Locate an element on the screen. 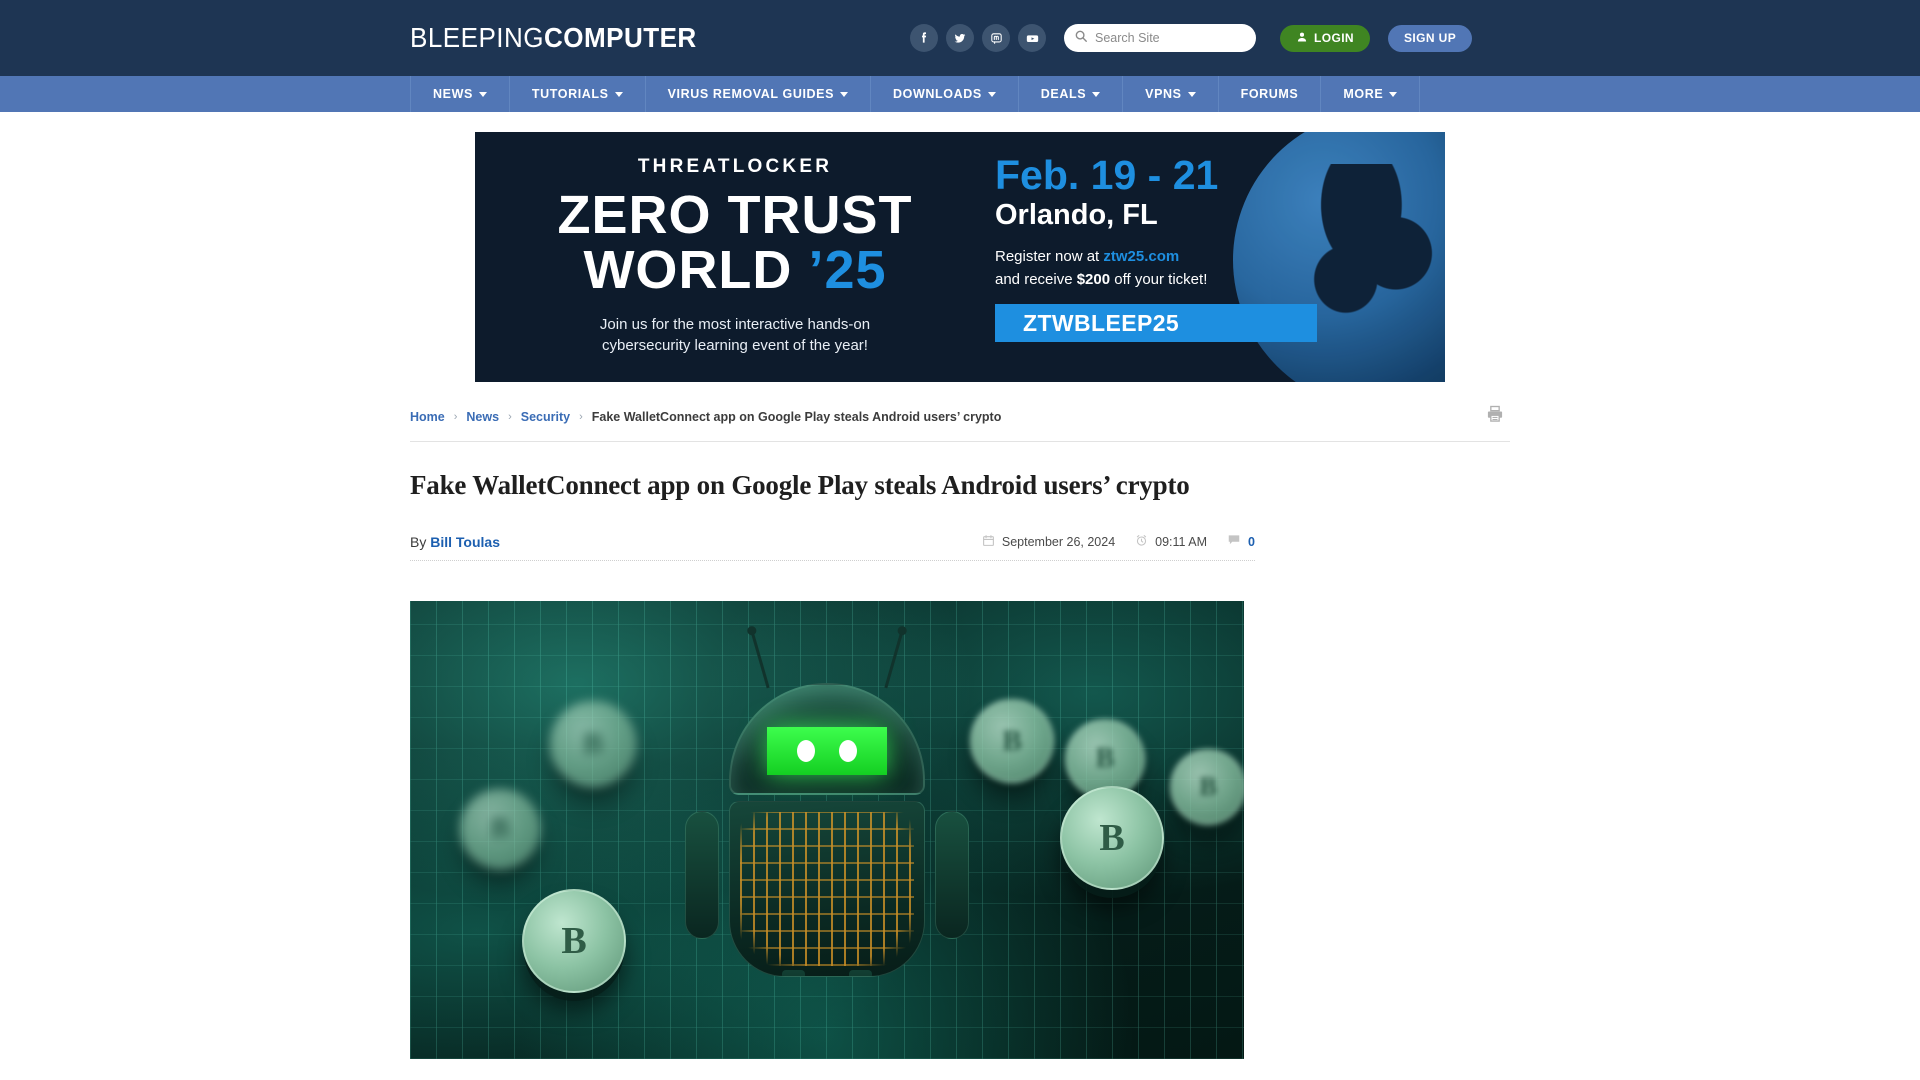 The image size is (1920, 1080). logo-text-bold: COMPUTER is located at coordinates (620, 37).